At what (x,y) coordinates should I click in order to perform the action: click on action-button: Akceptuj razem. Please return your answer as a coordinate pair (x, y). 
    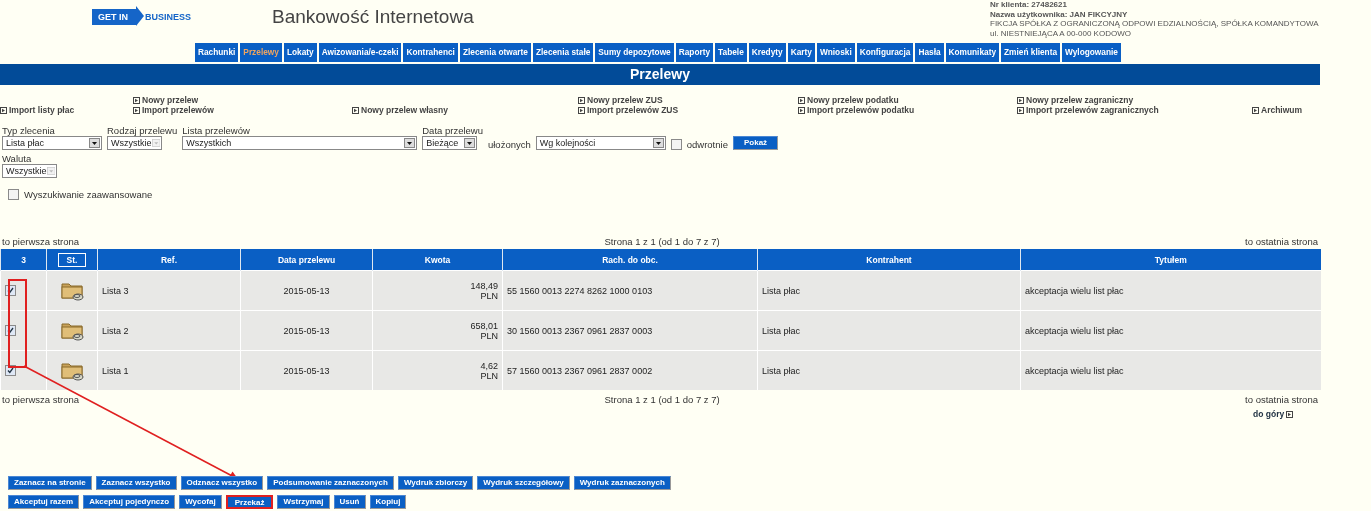
    Looking at the image, I should click on (44, 502).